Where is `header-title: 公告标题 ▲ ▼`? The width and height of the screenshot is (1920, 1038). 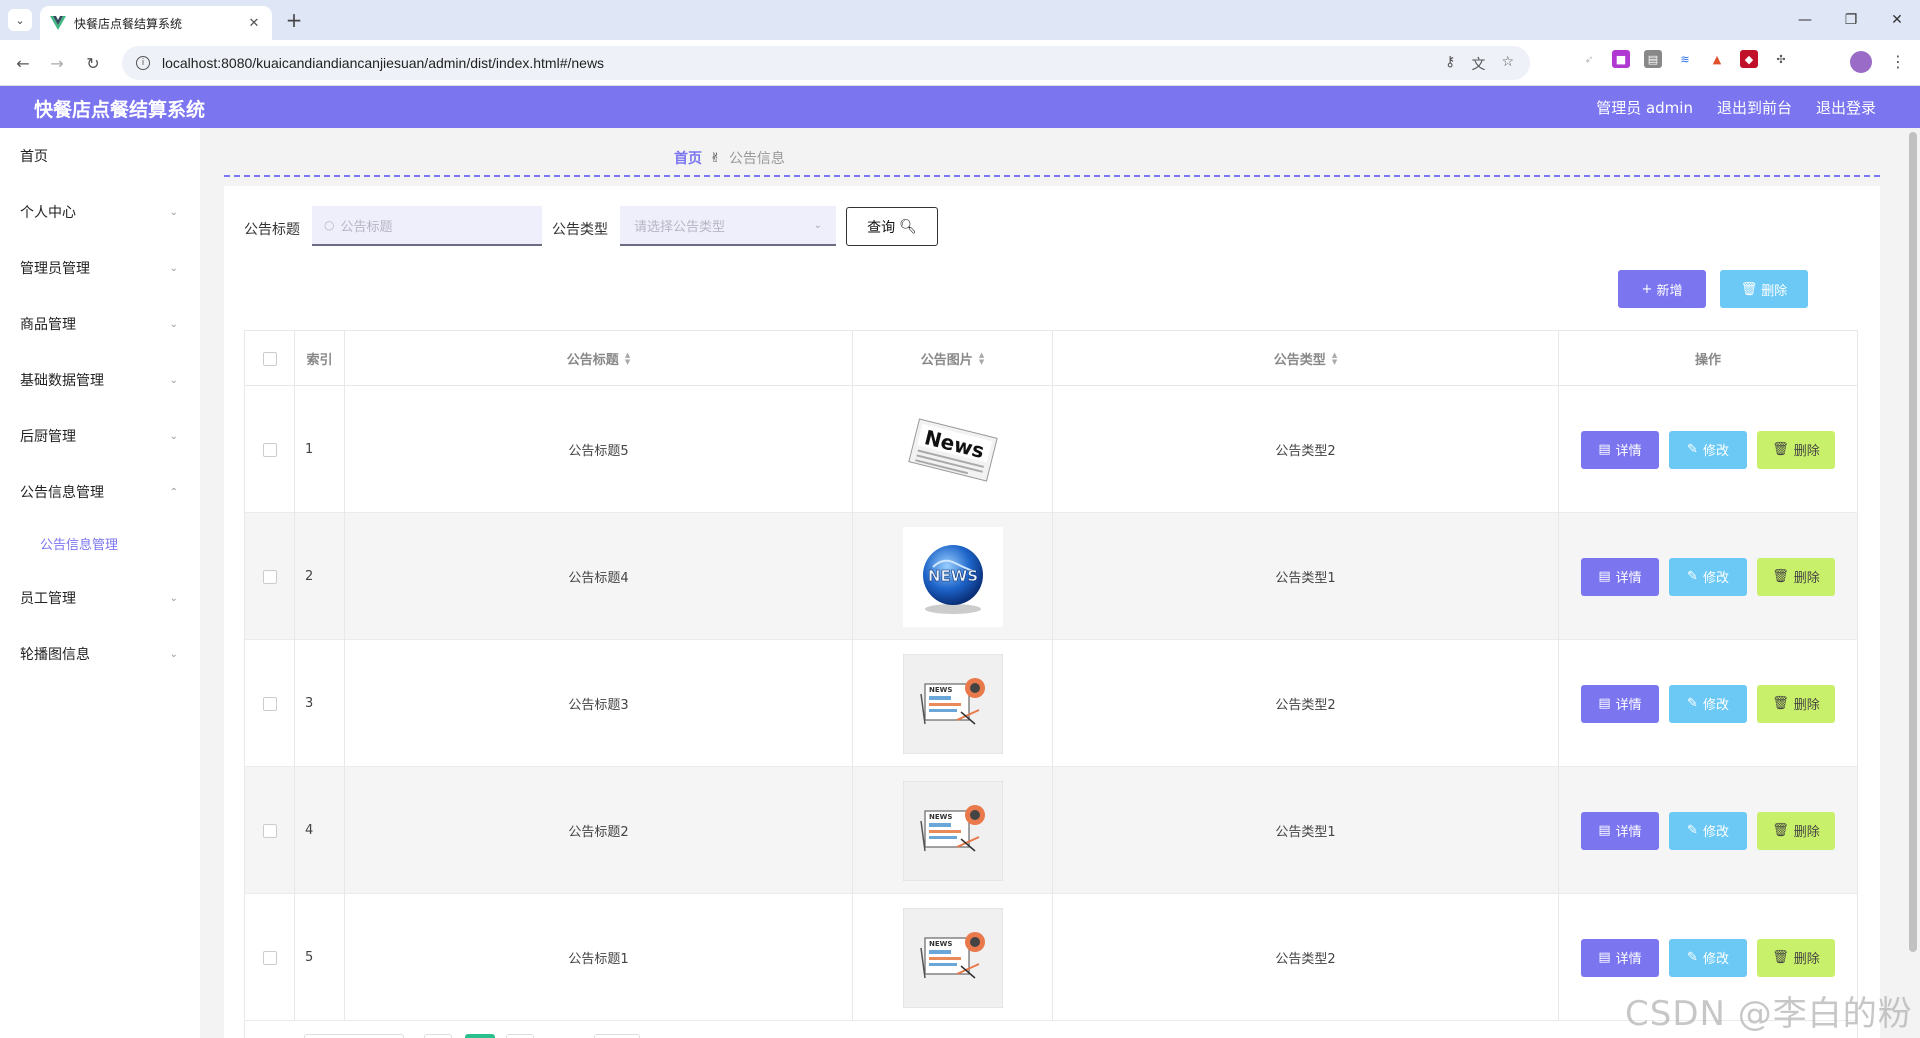
header-title: 公告标题 ▲ ▼ is located at coordinates (599, 358).